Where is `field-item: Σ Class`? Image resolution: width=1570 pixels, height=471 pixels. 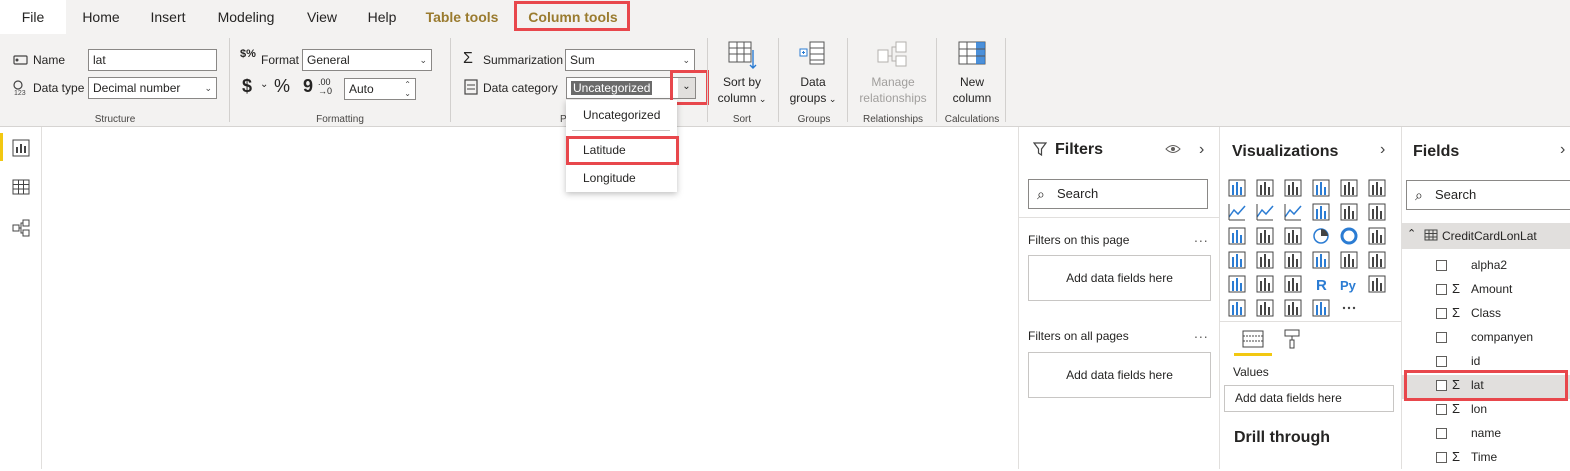
field-item: Σ Class is located at coordinates (1486, 315).